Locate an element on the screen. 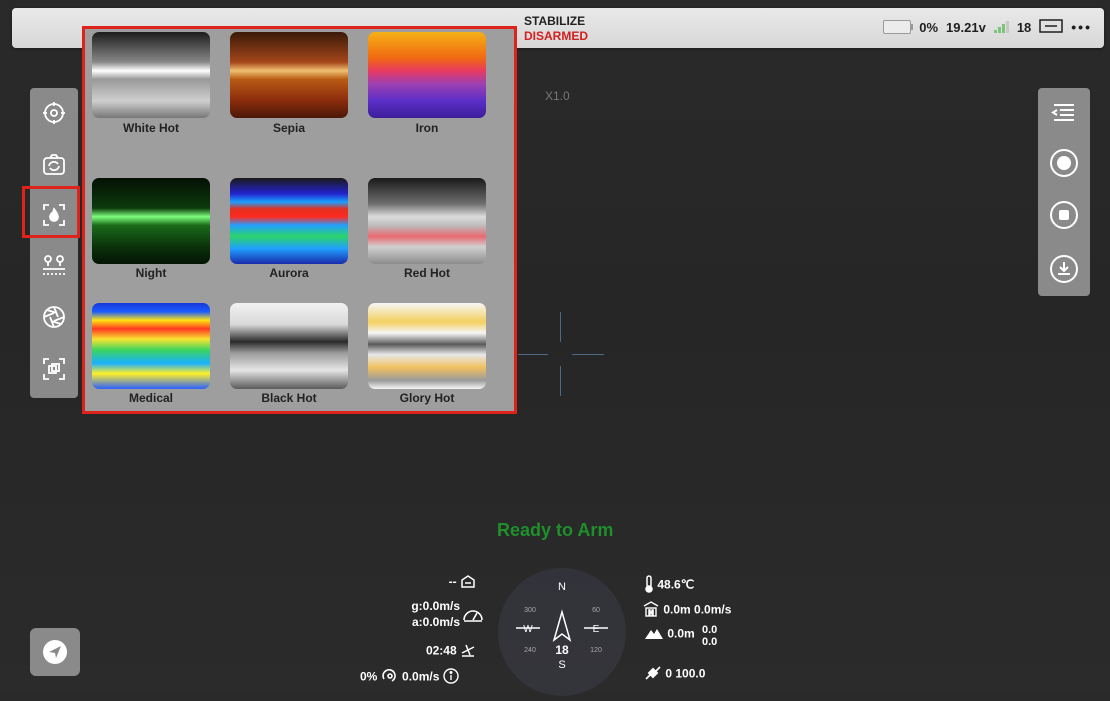 This screenshot has width=1110, height=701. compass-t240: 240 is located at coordinates (530, 650).